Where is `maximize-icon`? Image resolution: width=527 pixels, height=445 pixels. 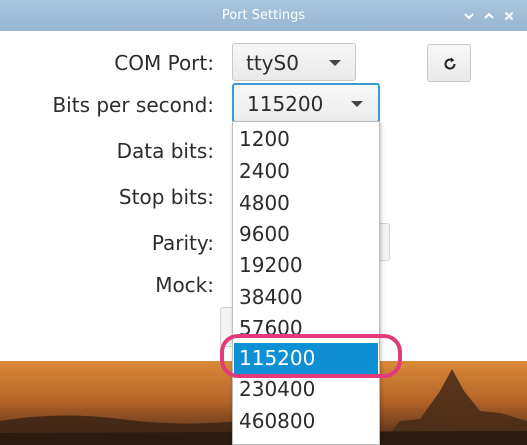
maximize-icon is located at coordinates (489, 16).